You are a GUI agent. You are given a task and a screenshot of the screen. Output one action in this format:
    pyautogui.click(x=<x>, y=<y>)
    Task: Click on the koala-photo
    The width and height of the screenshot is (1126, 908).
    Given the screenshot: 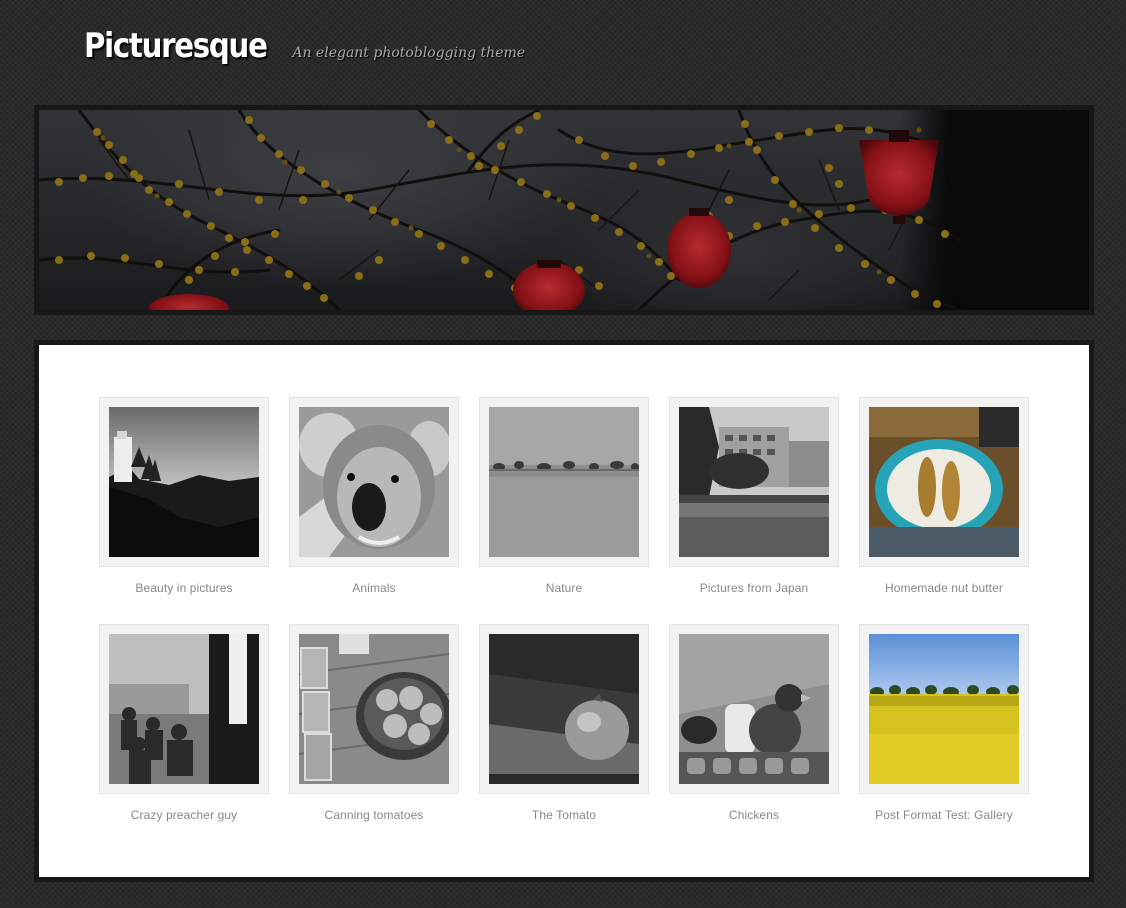 What is the action you would take?
    pyautogui.click(x=374, y=482)
    